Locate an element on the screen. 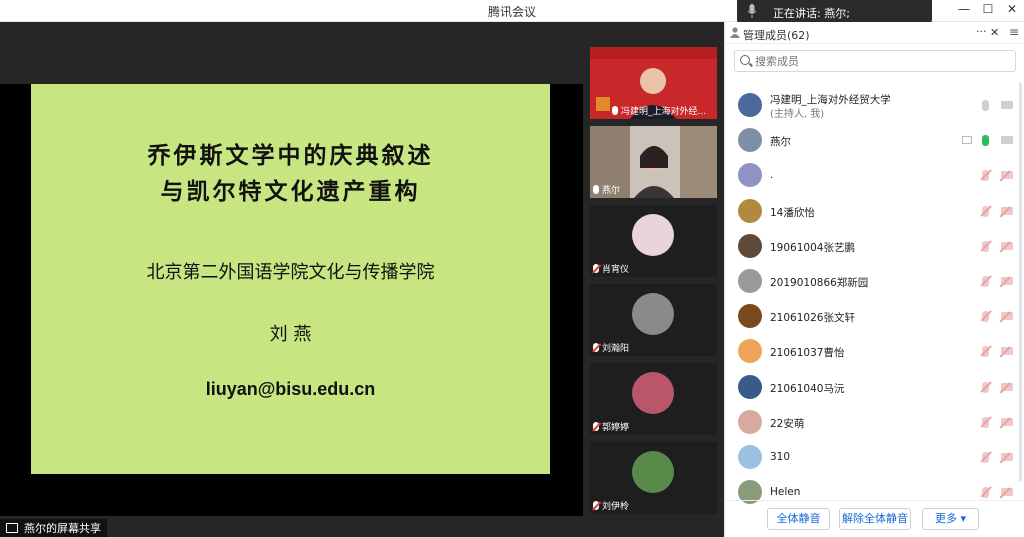 The height and width of the screenshot is (537, 1024). unmute-all-button: 解除全体静音 is located at coordinates (875, 519).